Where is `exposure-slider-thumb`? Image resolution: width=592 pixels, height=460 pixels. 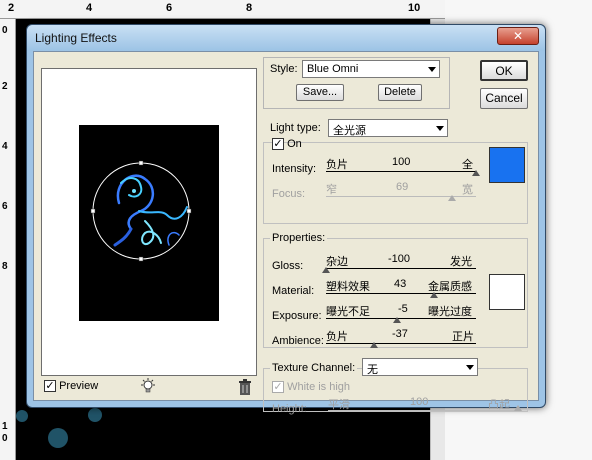 exposure-slider-thumb is located at coordinates (396, 320).